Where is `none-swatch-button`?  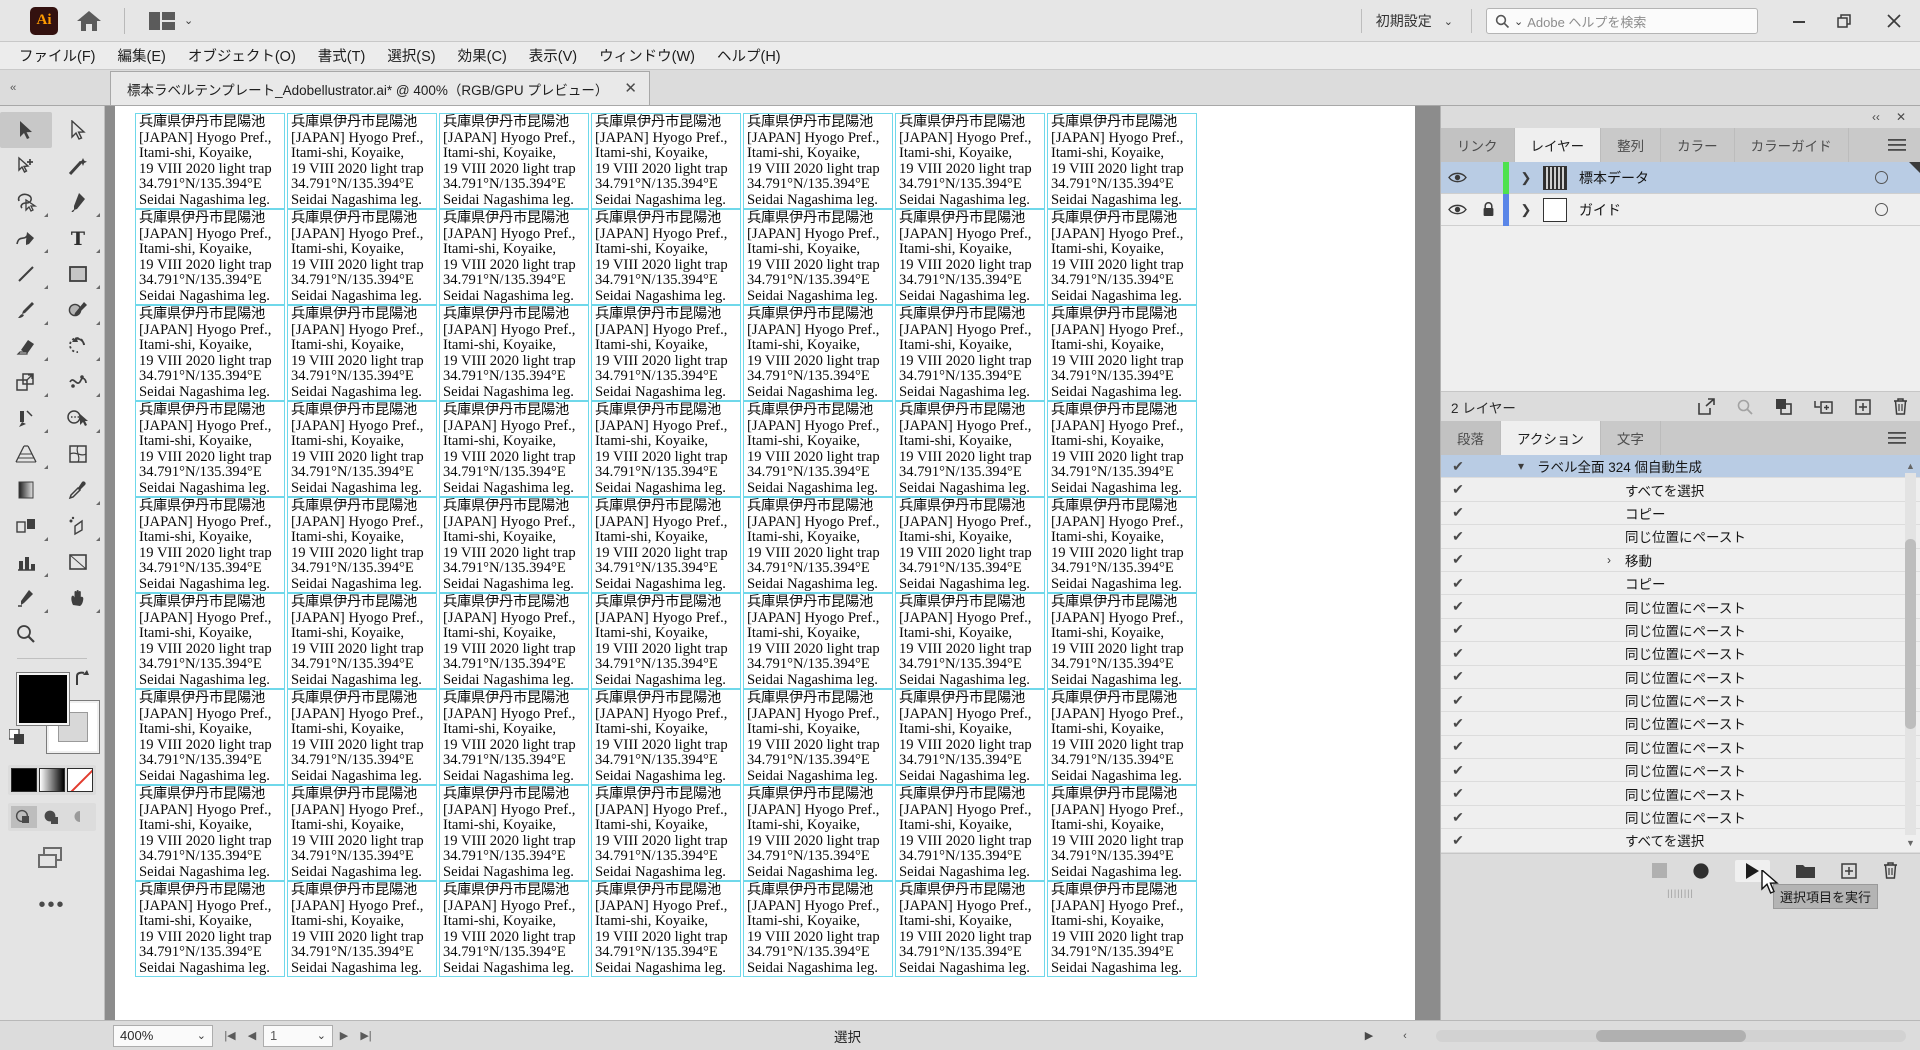 none-swatch-button is located at coordinates (80, 780).